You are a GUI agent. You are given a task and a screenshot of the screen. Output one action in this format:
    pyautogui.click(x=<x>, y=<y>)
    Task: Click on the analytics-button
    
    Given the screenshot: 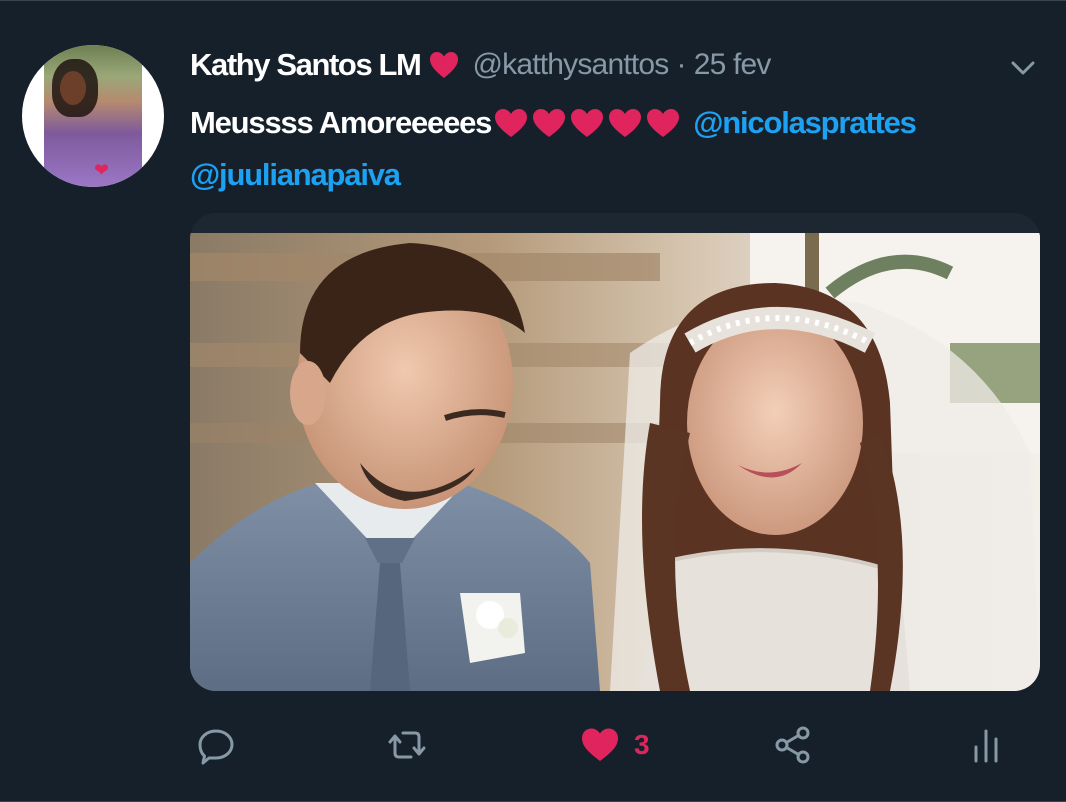 What is the action you would take?
    pyautogui.click(x=986, y=745)
    